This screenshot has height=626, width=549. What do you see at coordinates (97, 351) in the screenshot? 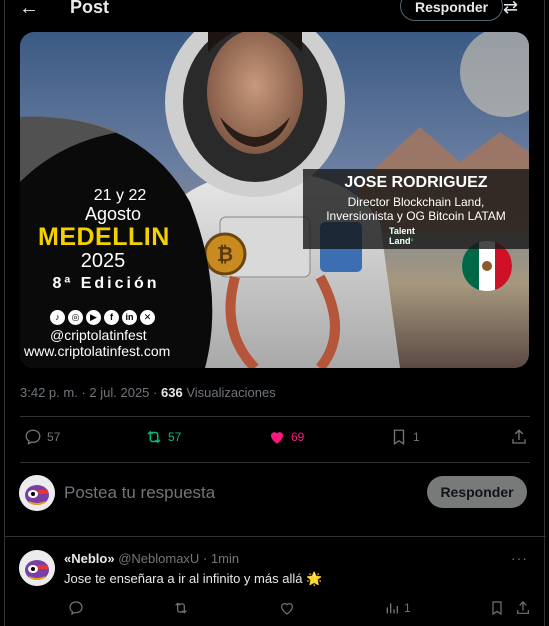
I see `event-website: www.criptolatinfest.com` at bounding box center [97, 351].